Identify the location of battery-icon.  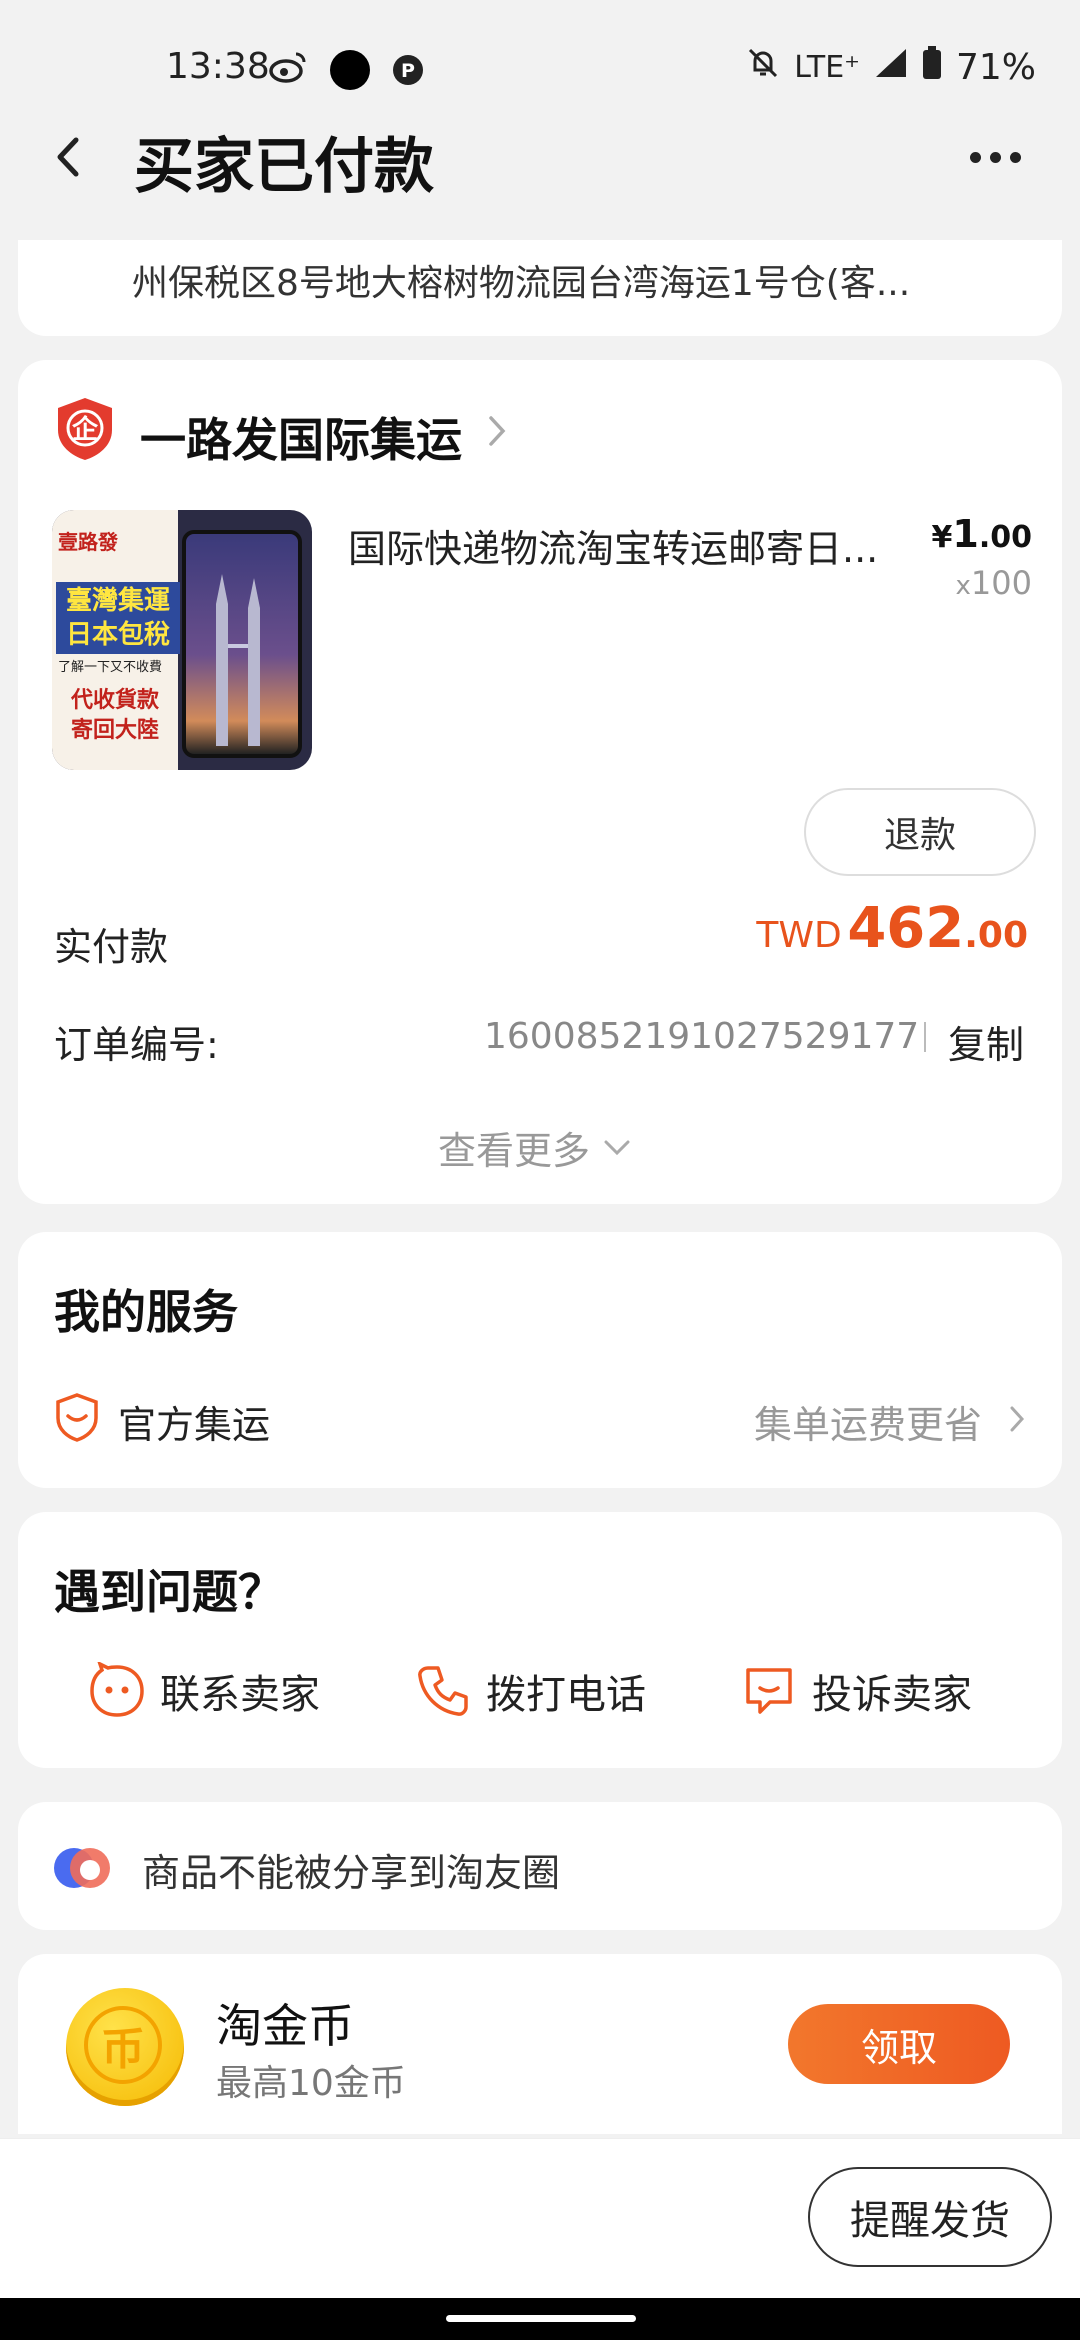
(932, 67).